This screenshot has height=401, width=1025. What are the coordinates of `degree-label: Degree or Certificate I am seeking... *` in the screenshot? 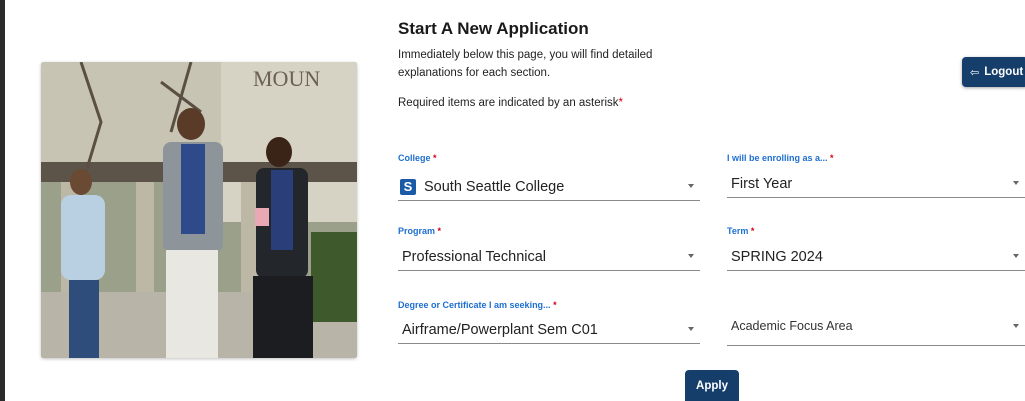 It's located at (477, 305).